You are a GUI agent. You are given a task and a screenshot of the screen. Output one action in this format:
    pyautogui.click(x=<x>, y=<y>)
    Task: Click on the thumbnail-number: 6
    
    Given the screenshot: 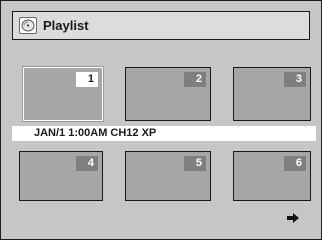 What is the action you would take?
    pyautogui.click(x=295, y=163)
    